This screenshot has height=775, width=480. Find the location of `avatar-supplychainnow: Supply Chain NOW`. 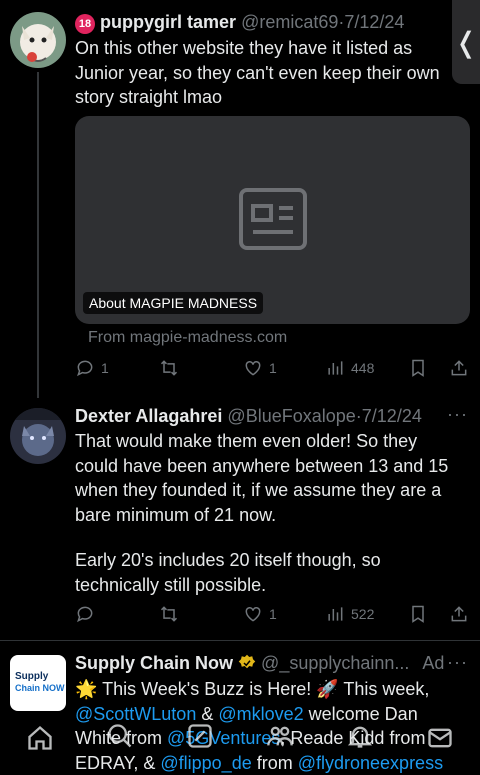

avatar-supplychainnow: Supply Chain NOW is located at coordinates (38, 683).